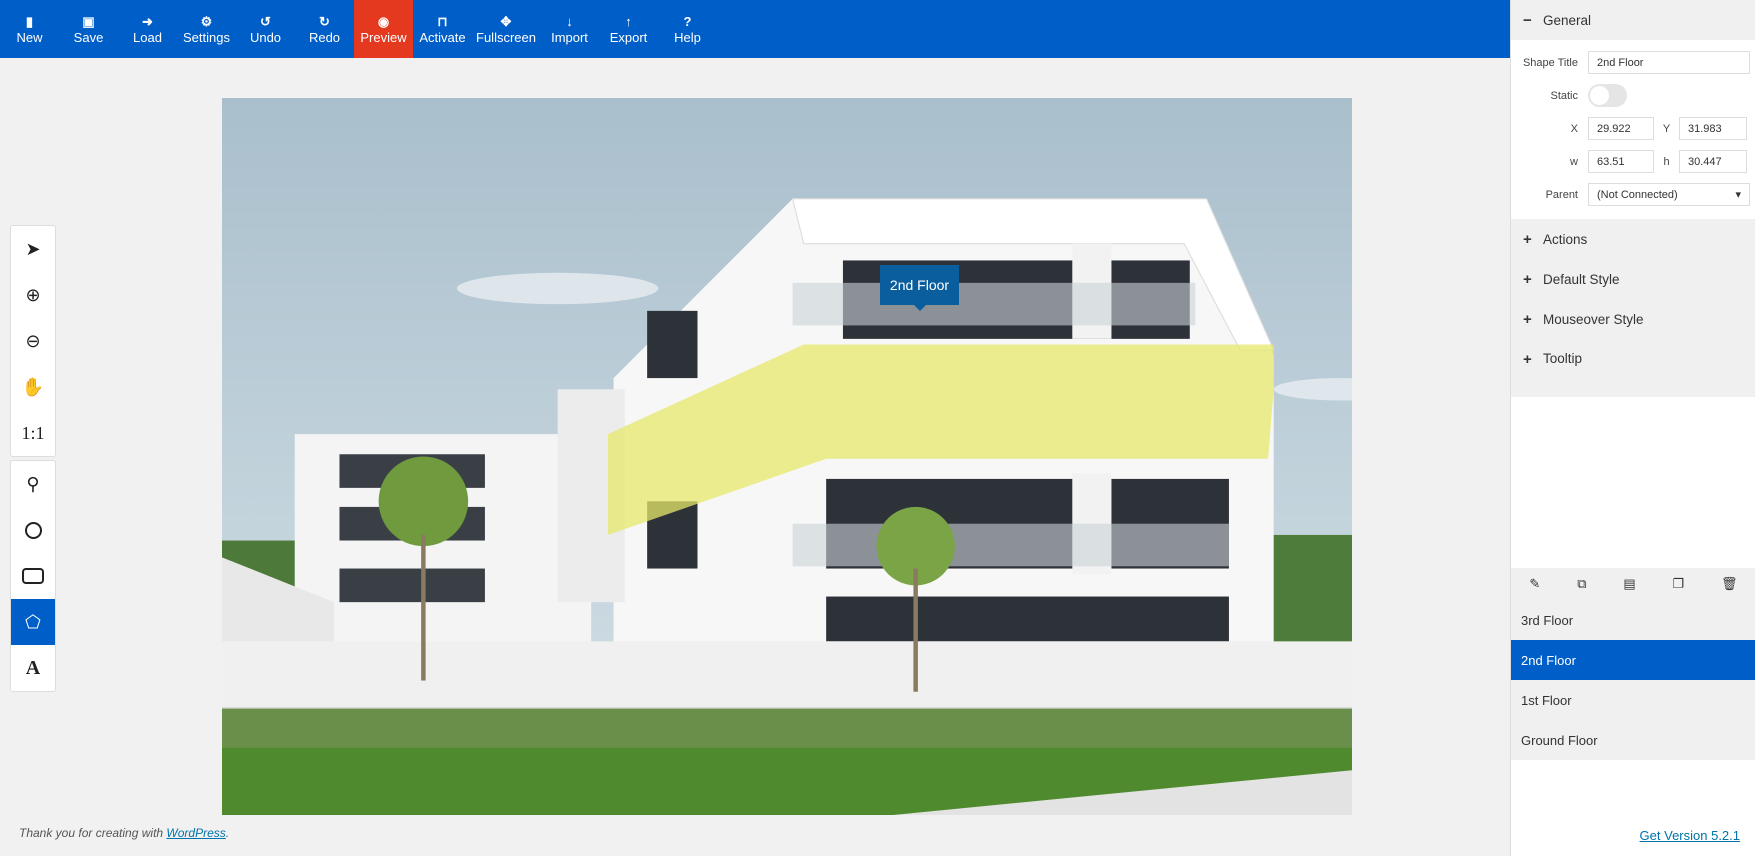 The image size is (1755, 856). Describe the element at coordinates (628, 21) in the screenshot. I see `arrow-up-icon: ↑` at that location.